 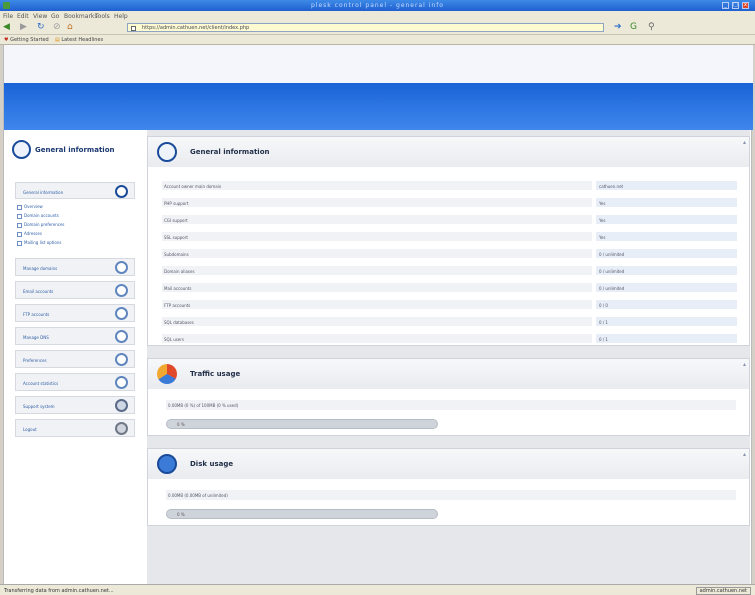 I want to click on sidebar-item-preferences: Preferences, so click(x=75, y=359).